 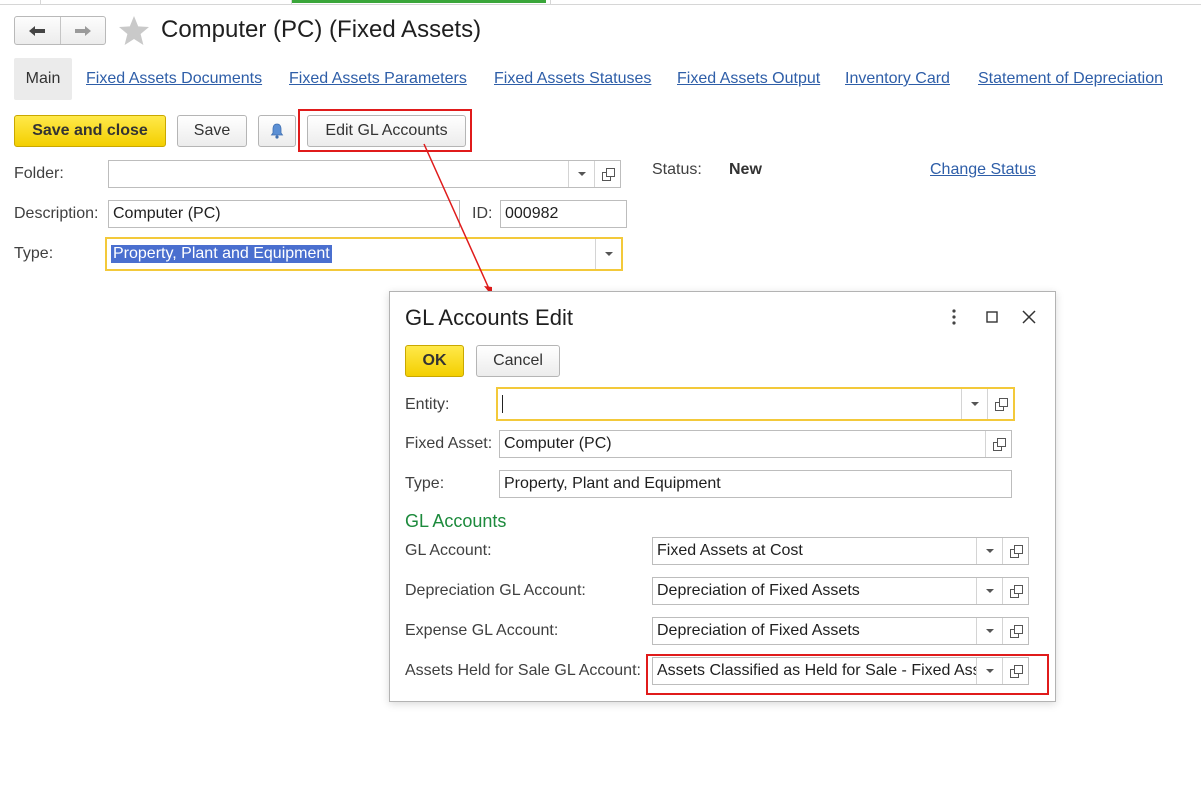 I want to click on description-value: Computer (PC), so click(x=284, y=214).